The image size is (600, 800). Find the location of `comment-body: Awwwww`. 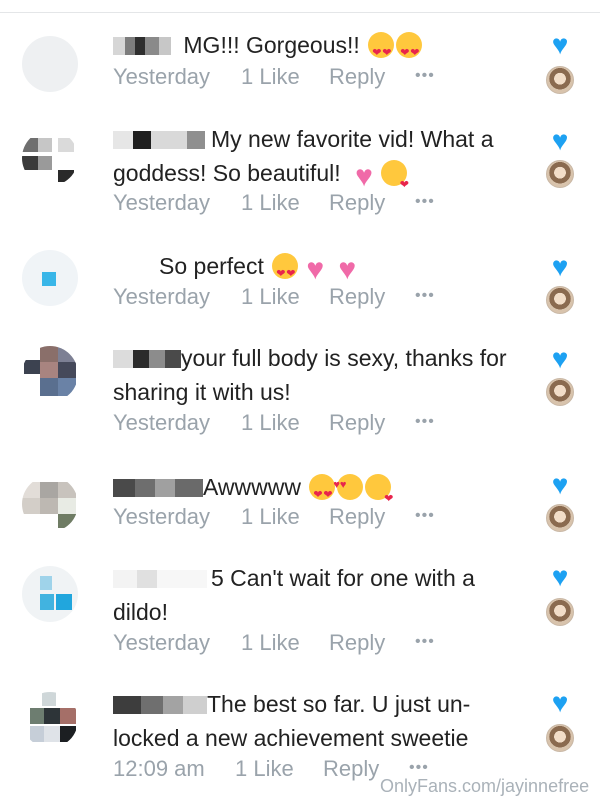

comment-body: Awwwww is located at coordinates (252, 487).